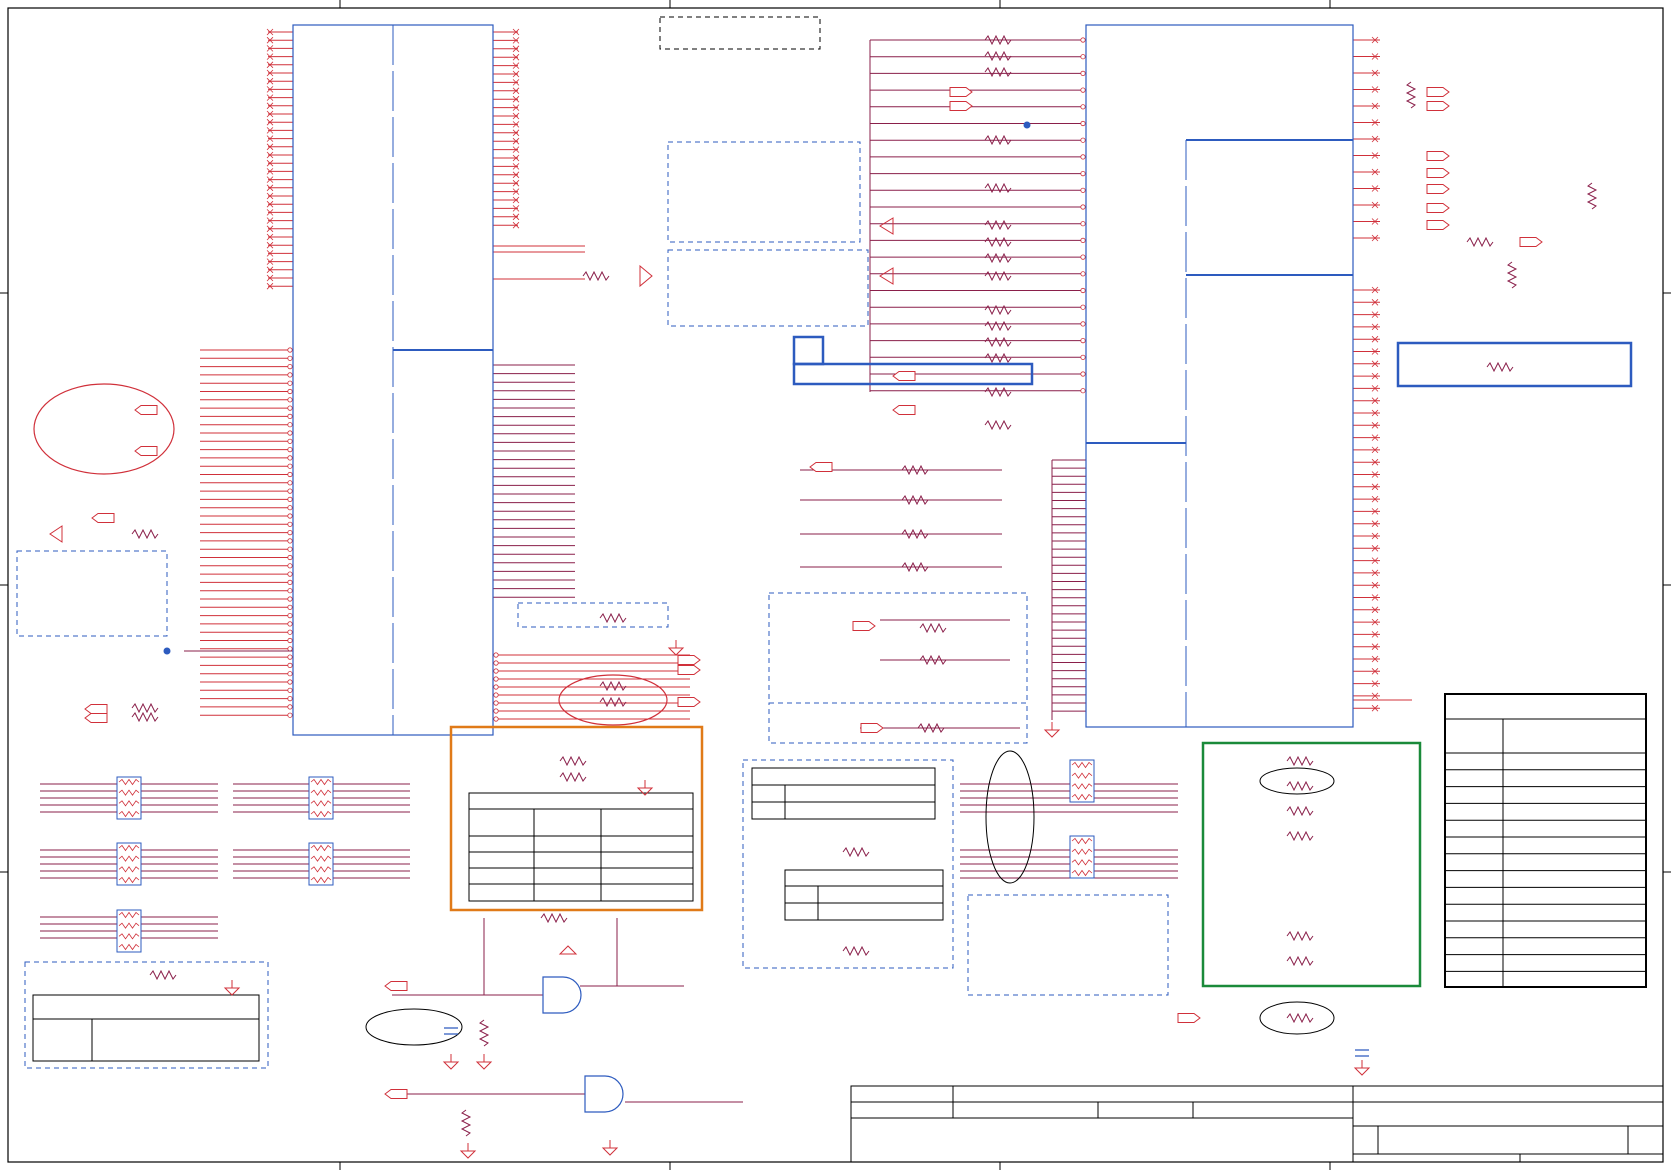  I want to click on power-arrow, so click(568, 950).